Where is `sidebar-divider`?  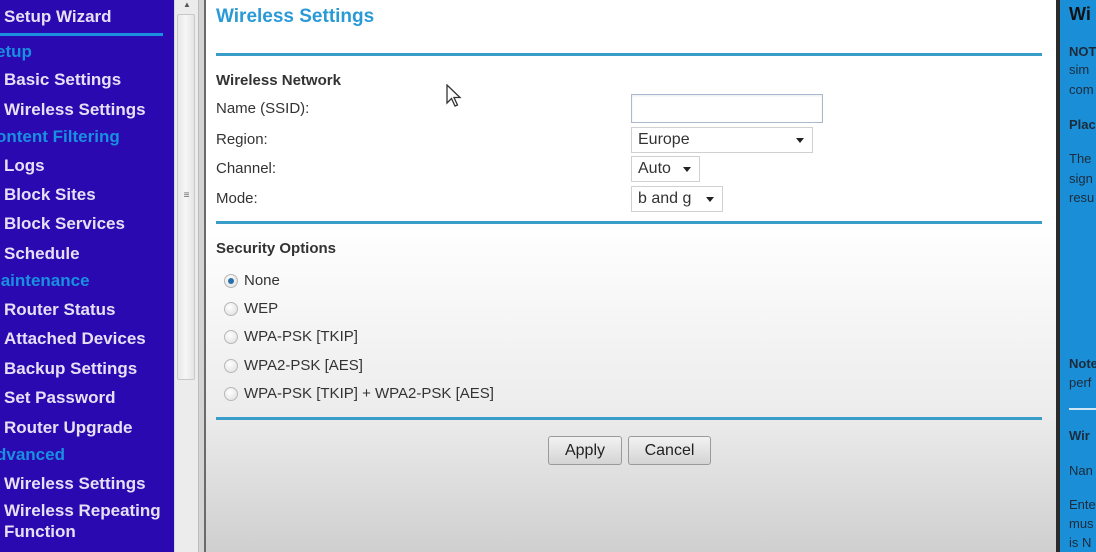
sidebar-divider is located at coordinates (81, 34).